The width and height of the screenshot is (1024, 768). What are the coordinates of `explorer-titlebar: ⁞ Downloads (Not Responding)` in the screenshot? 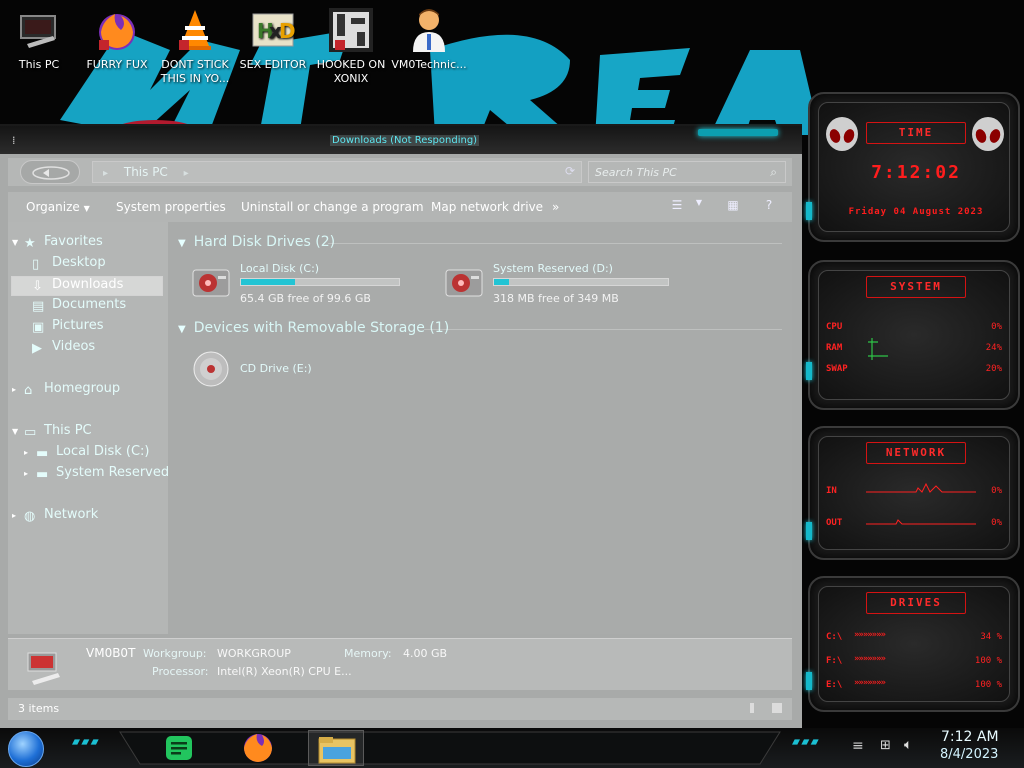 It's located at (401, 140).